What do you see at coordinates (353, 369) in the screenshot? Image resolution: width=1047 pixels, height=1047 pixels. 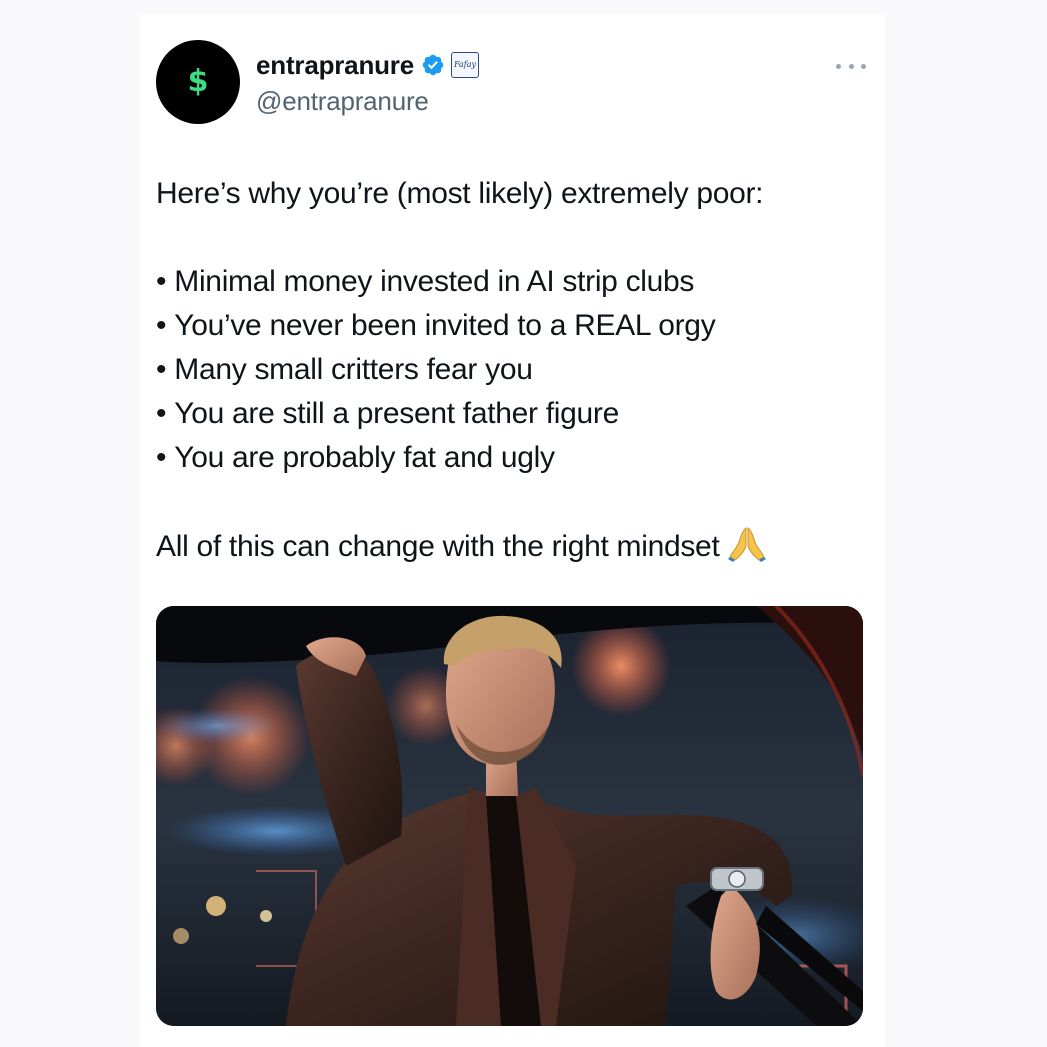 I see `bullet-text: Many small critters fear you` at bounding box center [353, 369].